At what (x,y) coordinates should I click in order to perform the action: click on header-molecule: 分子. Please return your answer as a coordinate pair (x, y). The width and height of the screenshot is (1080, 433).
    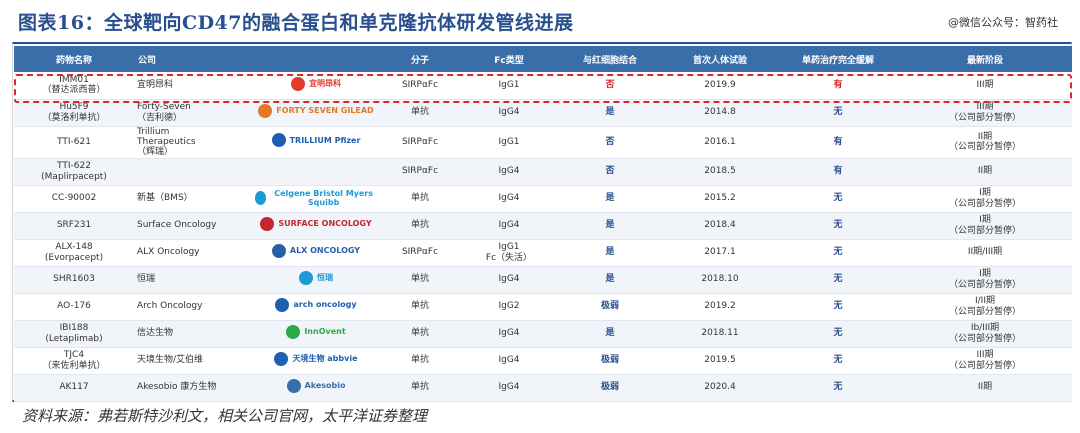
    Looking at the image, I should click on (419, 60).